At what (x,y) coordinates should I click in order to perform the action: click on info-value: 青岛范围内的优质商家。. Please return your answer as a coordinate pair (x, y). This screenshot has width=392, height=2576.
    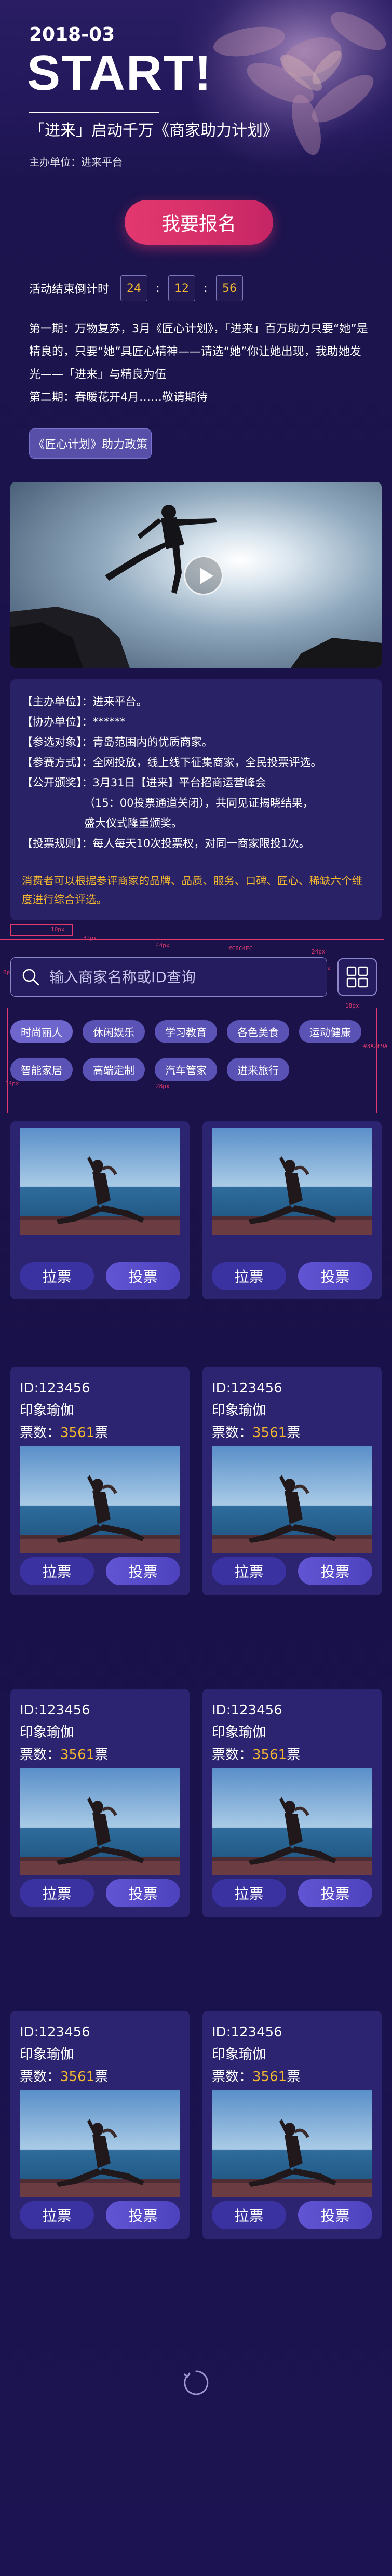
    Looking at the image, I should click on (152, 742).